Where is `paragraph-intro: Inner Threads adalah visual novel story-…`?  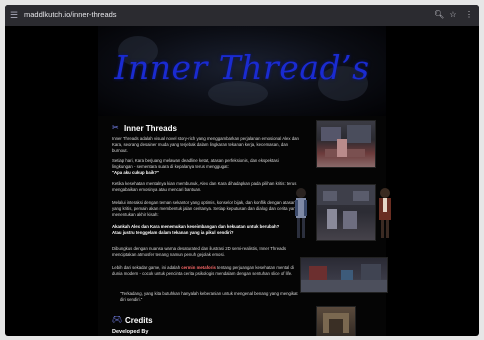 paragraph-intro: Inner Threads adalah visual novel story-… is located at coordinates (205, 145).